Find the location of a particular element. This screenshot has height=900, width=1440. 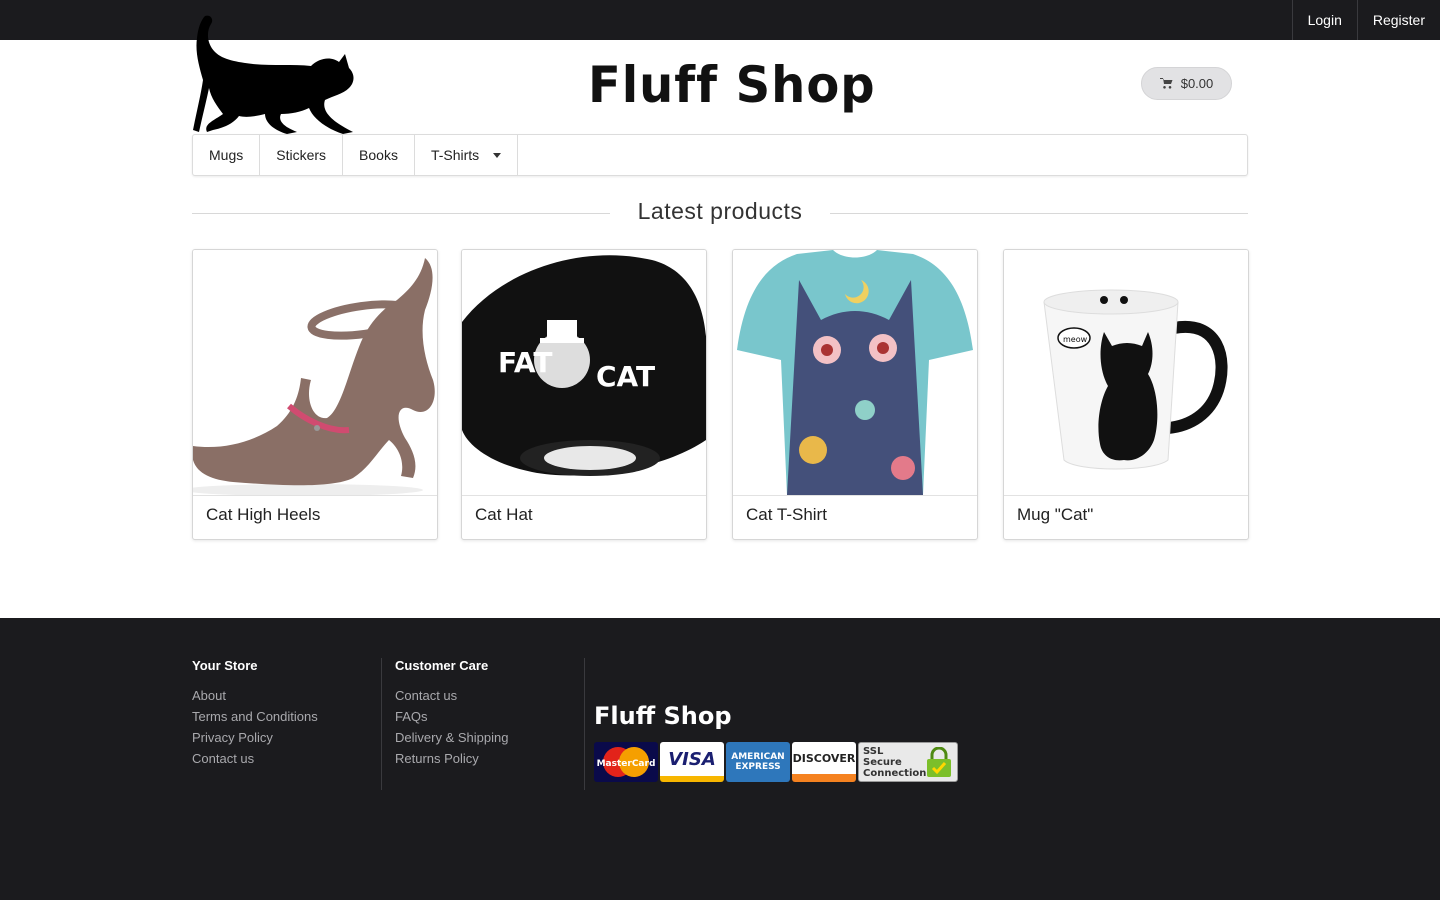

svg-text: MasterCard is located at coordinates (626, 764).